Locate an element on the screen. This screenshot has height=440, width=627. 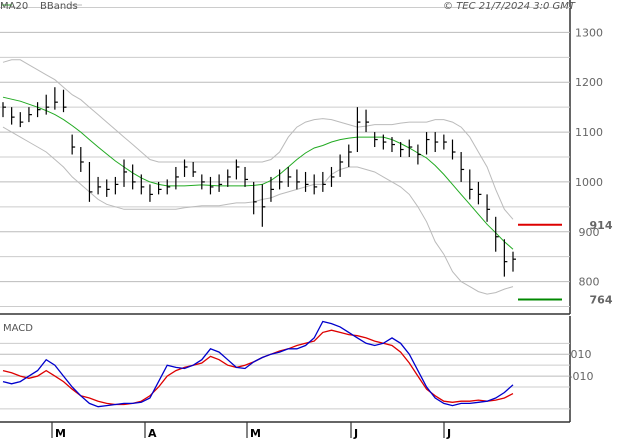
price-tick-label: 1000 is located at coordinates (589, 182).